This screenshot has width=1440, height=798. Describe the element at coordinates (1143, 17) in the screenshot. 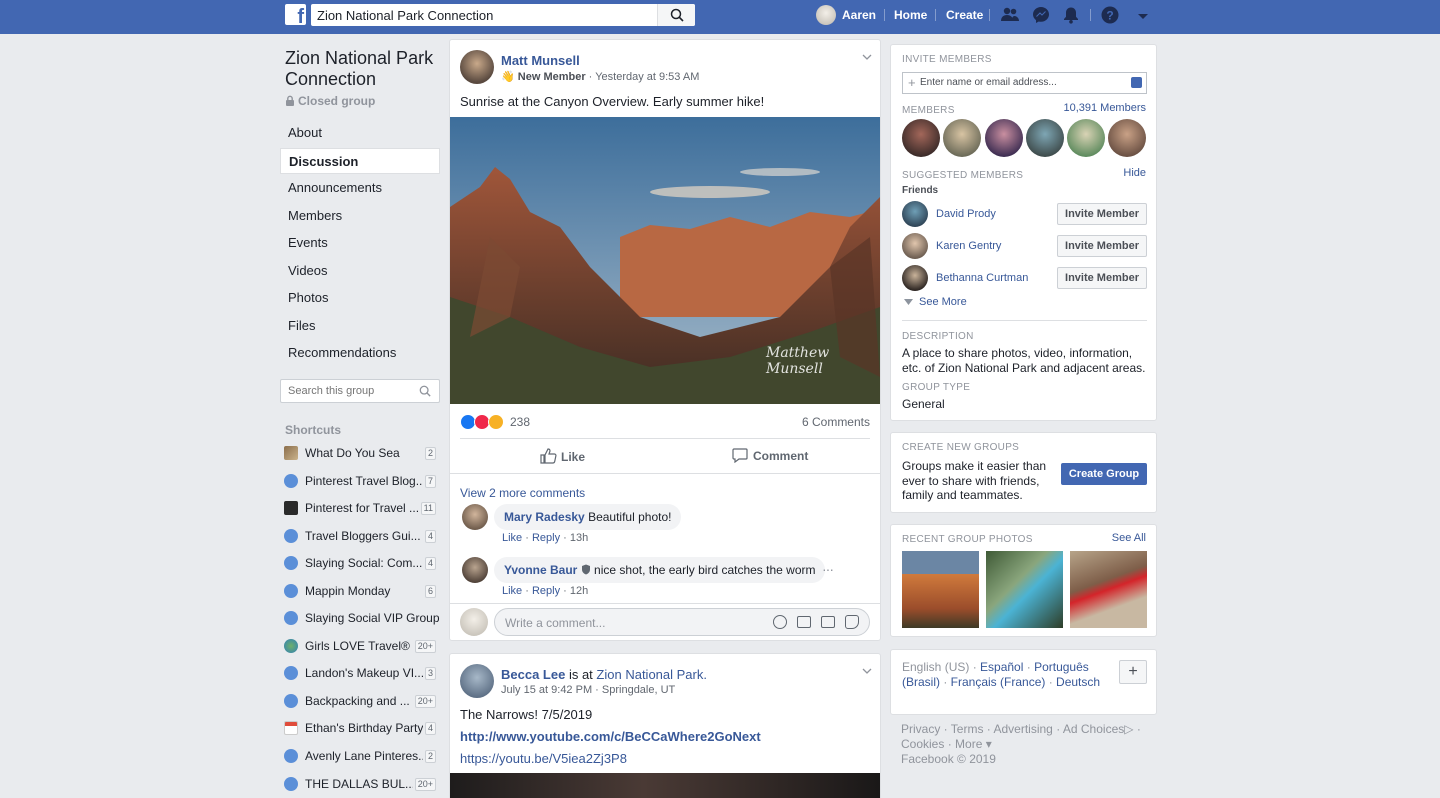

I see `account-menu-caret-icon` at that location.